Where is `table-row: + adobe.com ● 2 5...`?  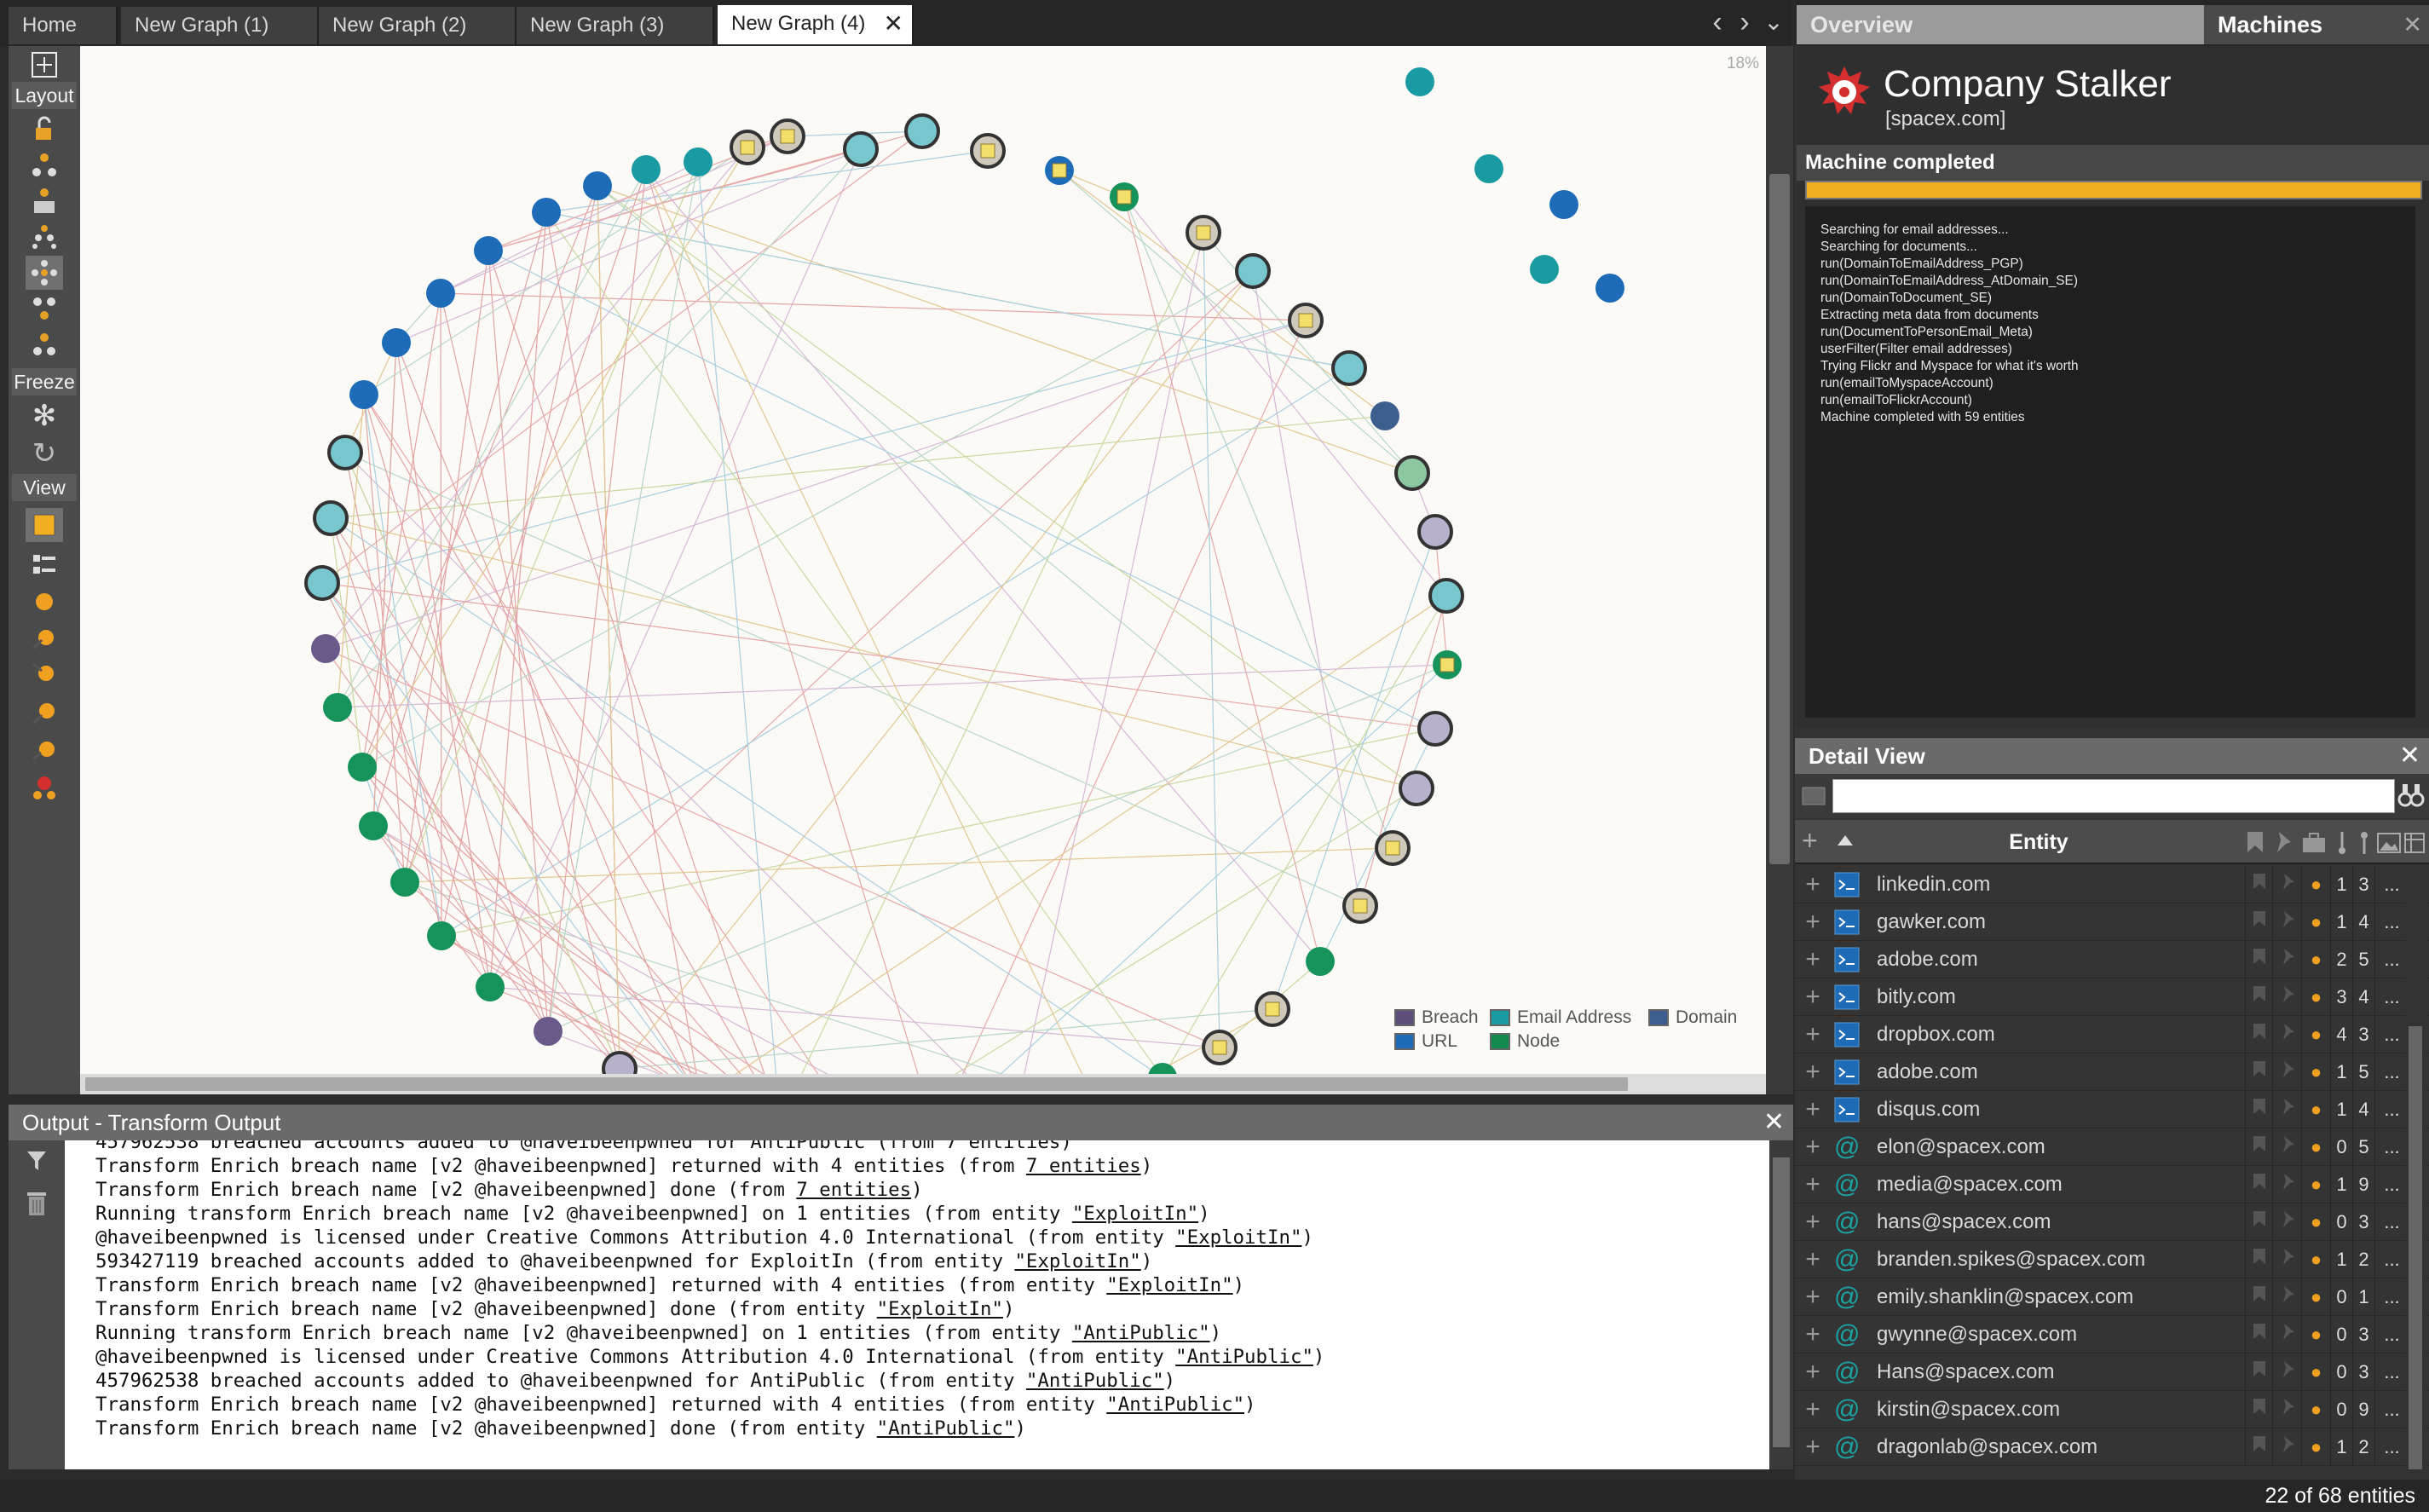 table-row: + adobe.com ● 2 5... is located at coordinates (2112, 959).